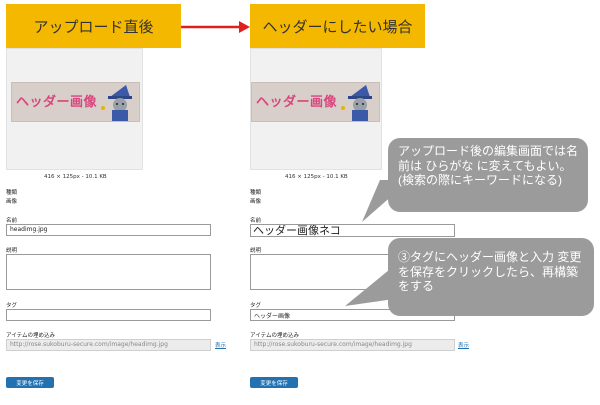  I want to click on save-changes-label-right: 変更を保存, so click(274, 383).